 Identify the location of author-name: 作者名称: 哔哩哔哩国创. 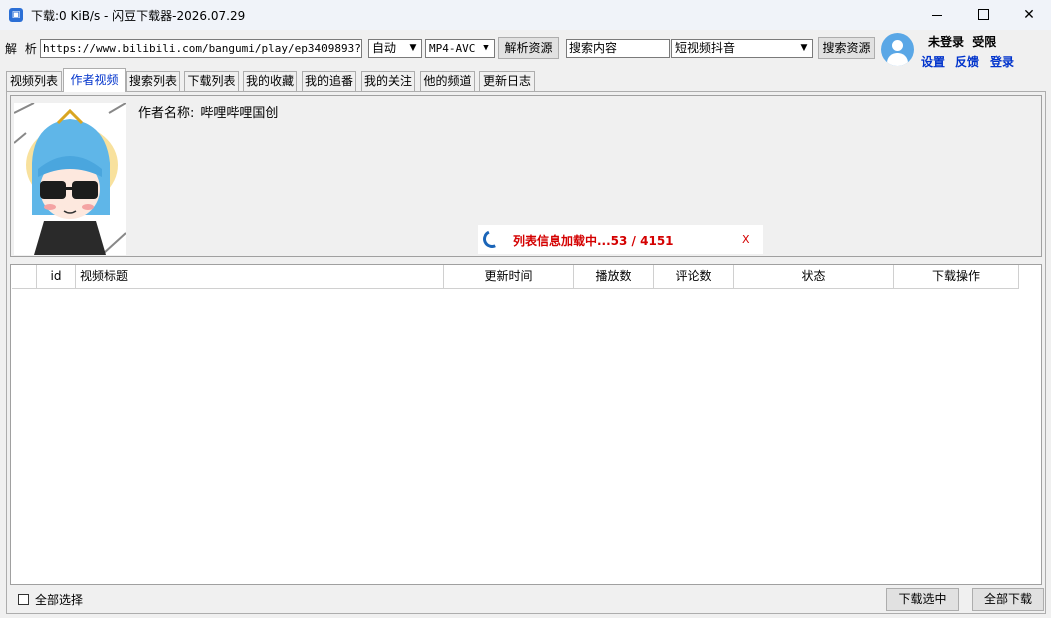
(208, 111).